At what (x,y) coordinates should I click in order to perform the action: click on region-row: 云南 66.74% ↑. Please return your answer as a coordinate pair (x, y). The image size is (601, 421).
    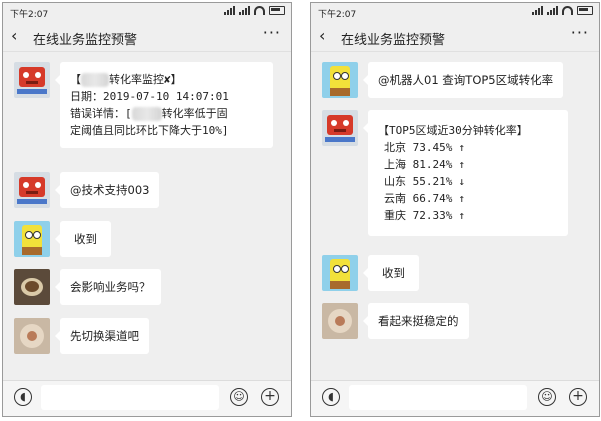
    Looking at the image, I should click on (424, 198).